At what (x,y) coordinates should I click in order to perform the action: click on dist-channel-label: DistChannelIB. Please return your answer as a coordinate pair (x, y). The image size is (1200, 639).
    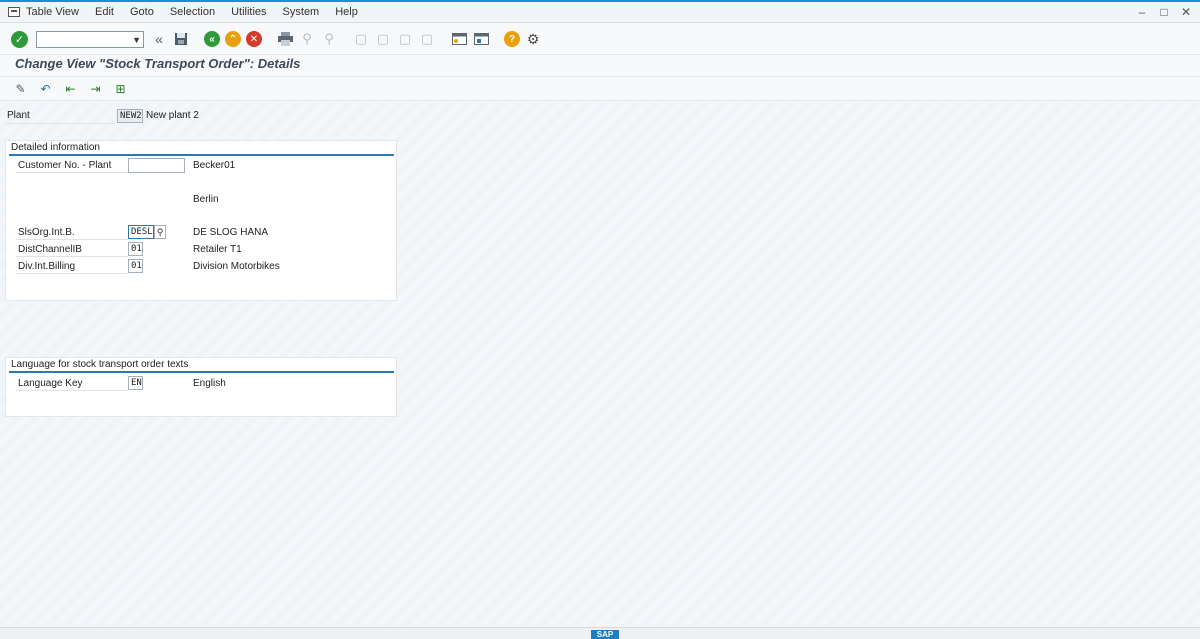
    Looking at the image, I should click on (50, 249).